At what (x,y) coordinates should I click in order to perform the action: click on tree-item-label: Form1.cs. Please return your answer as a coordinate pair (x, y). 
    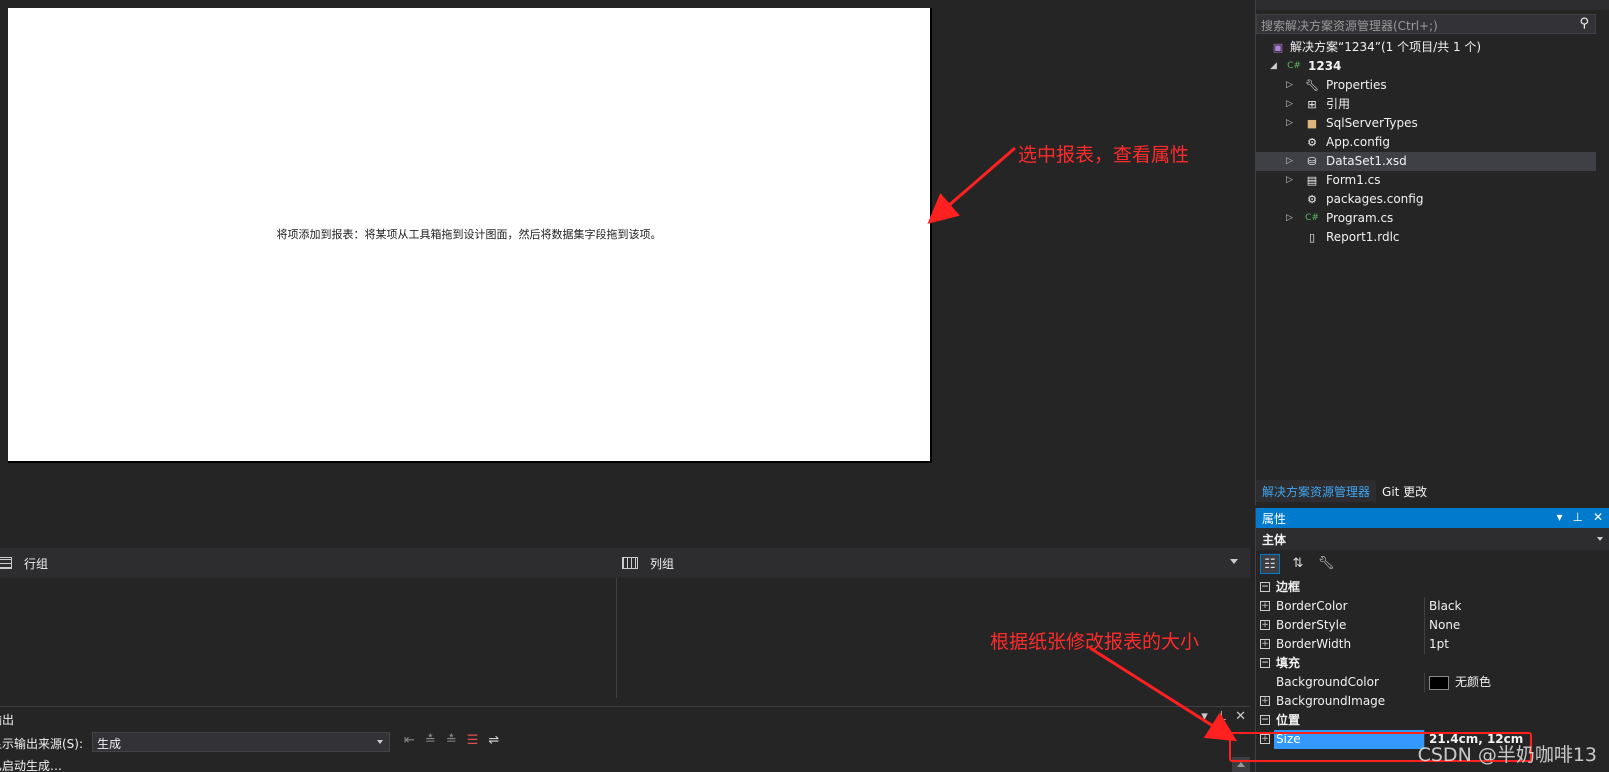
    Looking at the image, I should click on (1353, 180).